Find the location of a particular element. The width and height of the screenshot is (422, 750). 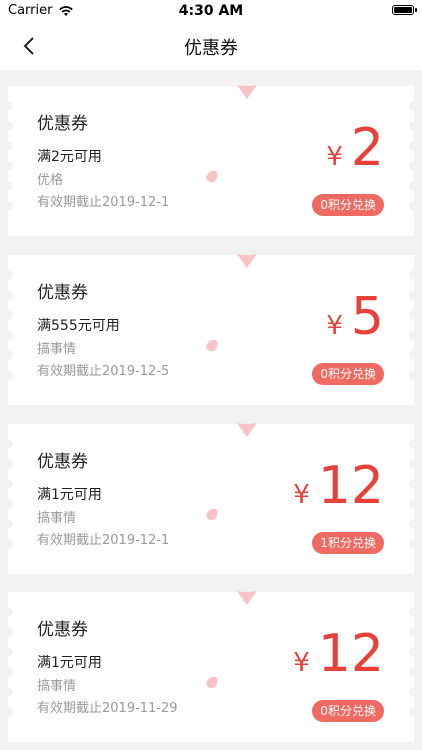

battery-icon is located at coordinates (404, 10).